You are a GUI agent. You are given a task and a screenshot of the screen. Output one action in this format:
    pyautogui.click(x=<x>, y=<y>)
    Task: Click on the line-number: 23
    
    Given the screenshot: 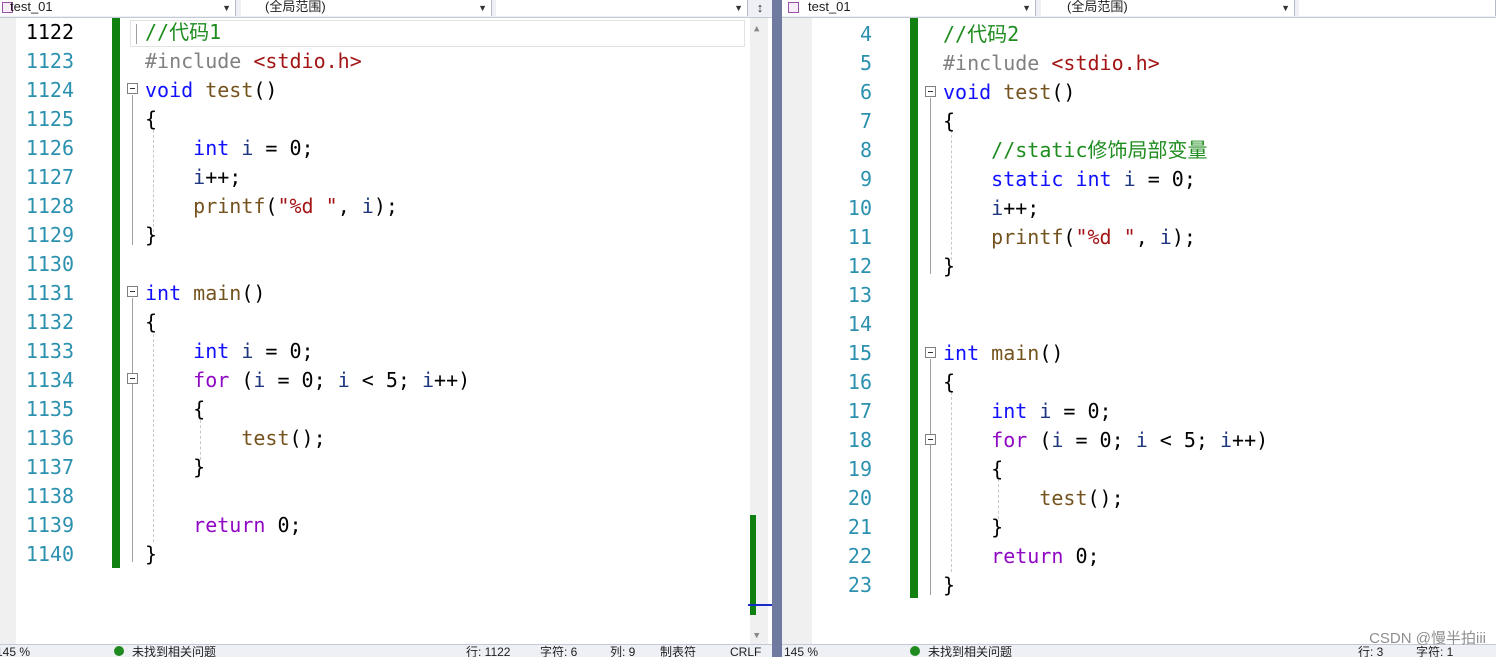 What is the action you would take?
    pyautogui.click(x=859, y=585)
    